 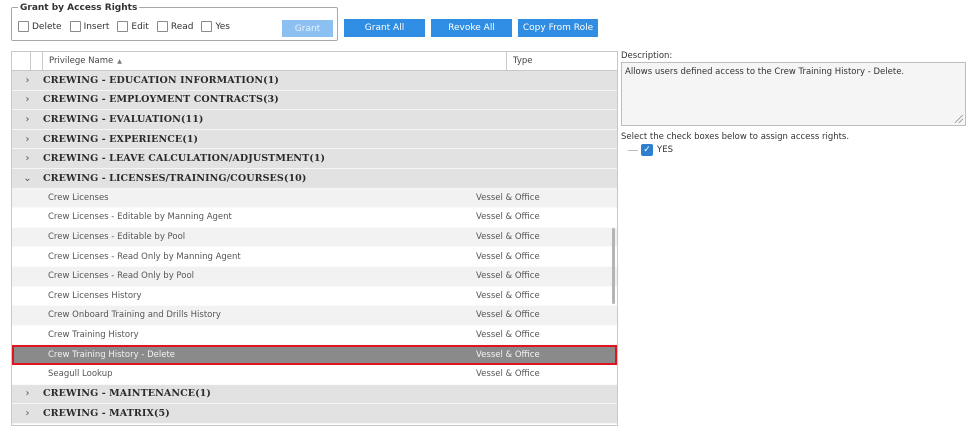 I want to click on column-header-type: Type, so click(x=562, y=61).